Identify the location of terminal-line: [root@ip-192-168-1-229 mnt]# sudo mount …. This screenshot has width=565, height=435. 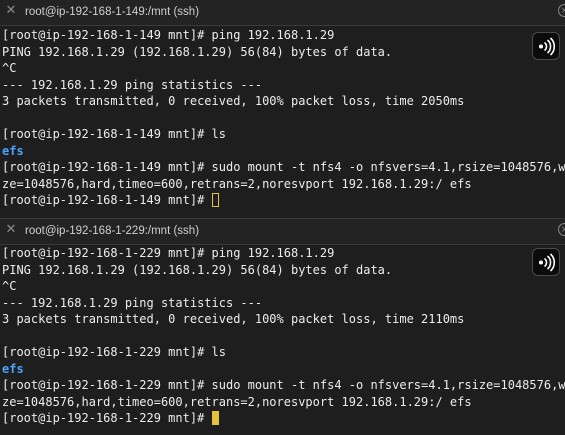
(283, 385).